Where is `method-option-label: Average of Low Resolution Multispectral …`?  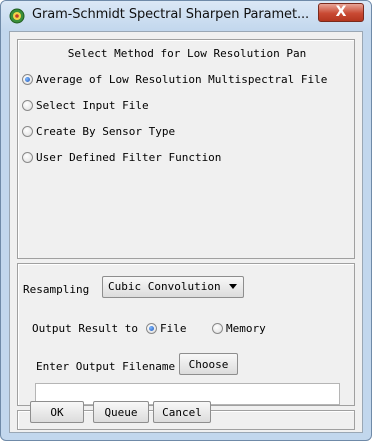 method-option-label: Average of Low Resolution Multispectral … is located at coordinates (182, 79).